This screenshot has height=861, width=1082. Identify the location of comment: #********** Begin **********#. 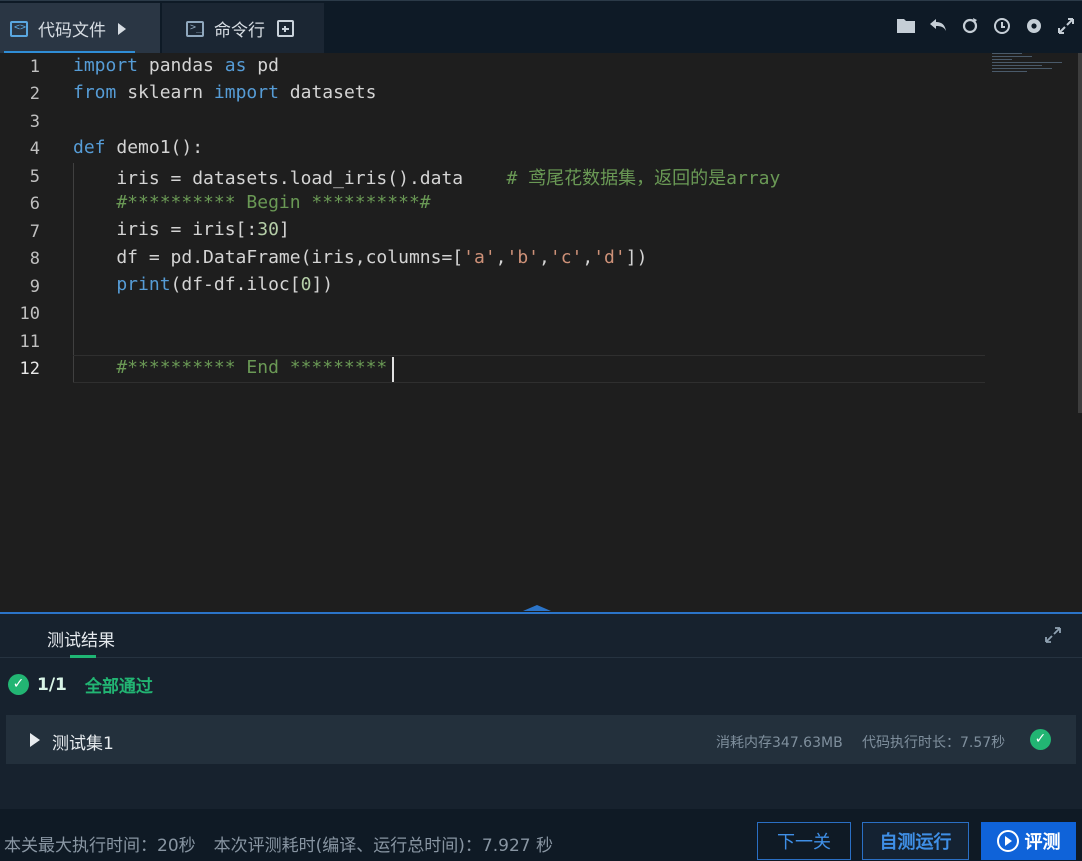
(252, 202).